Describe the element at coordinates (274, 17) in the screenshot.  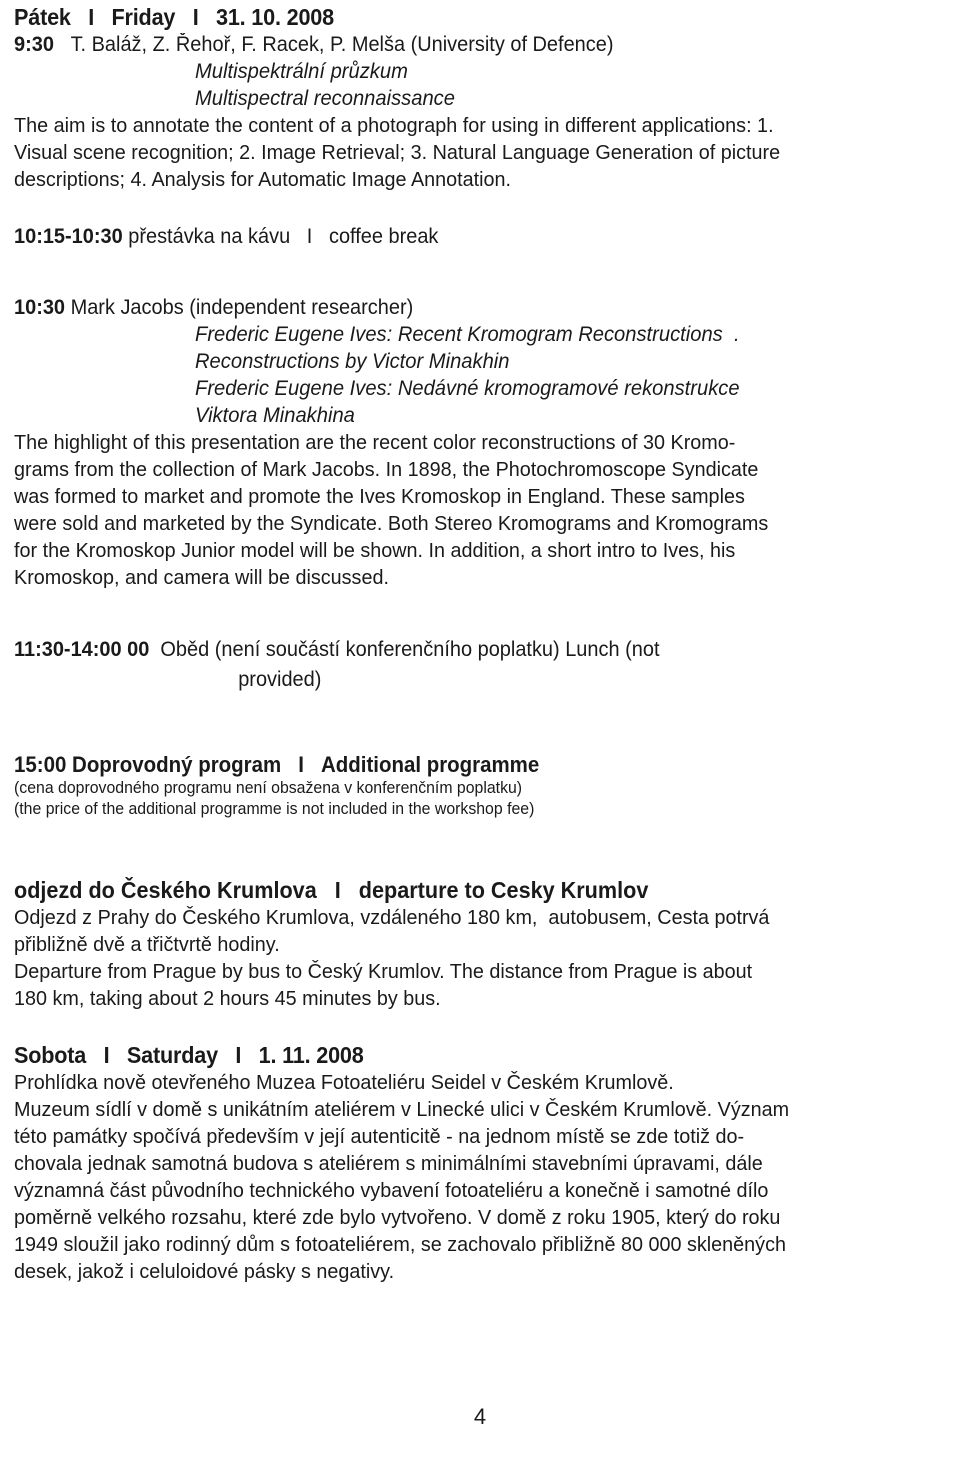
I see `friday-date: 31. 10. 2008` at that location.